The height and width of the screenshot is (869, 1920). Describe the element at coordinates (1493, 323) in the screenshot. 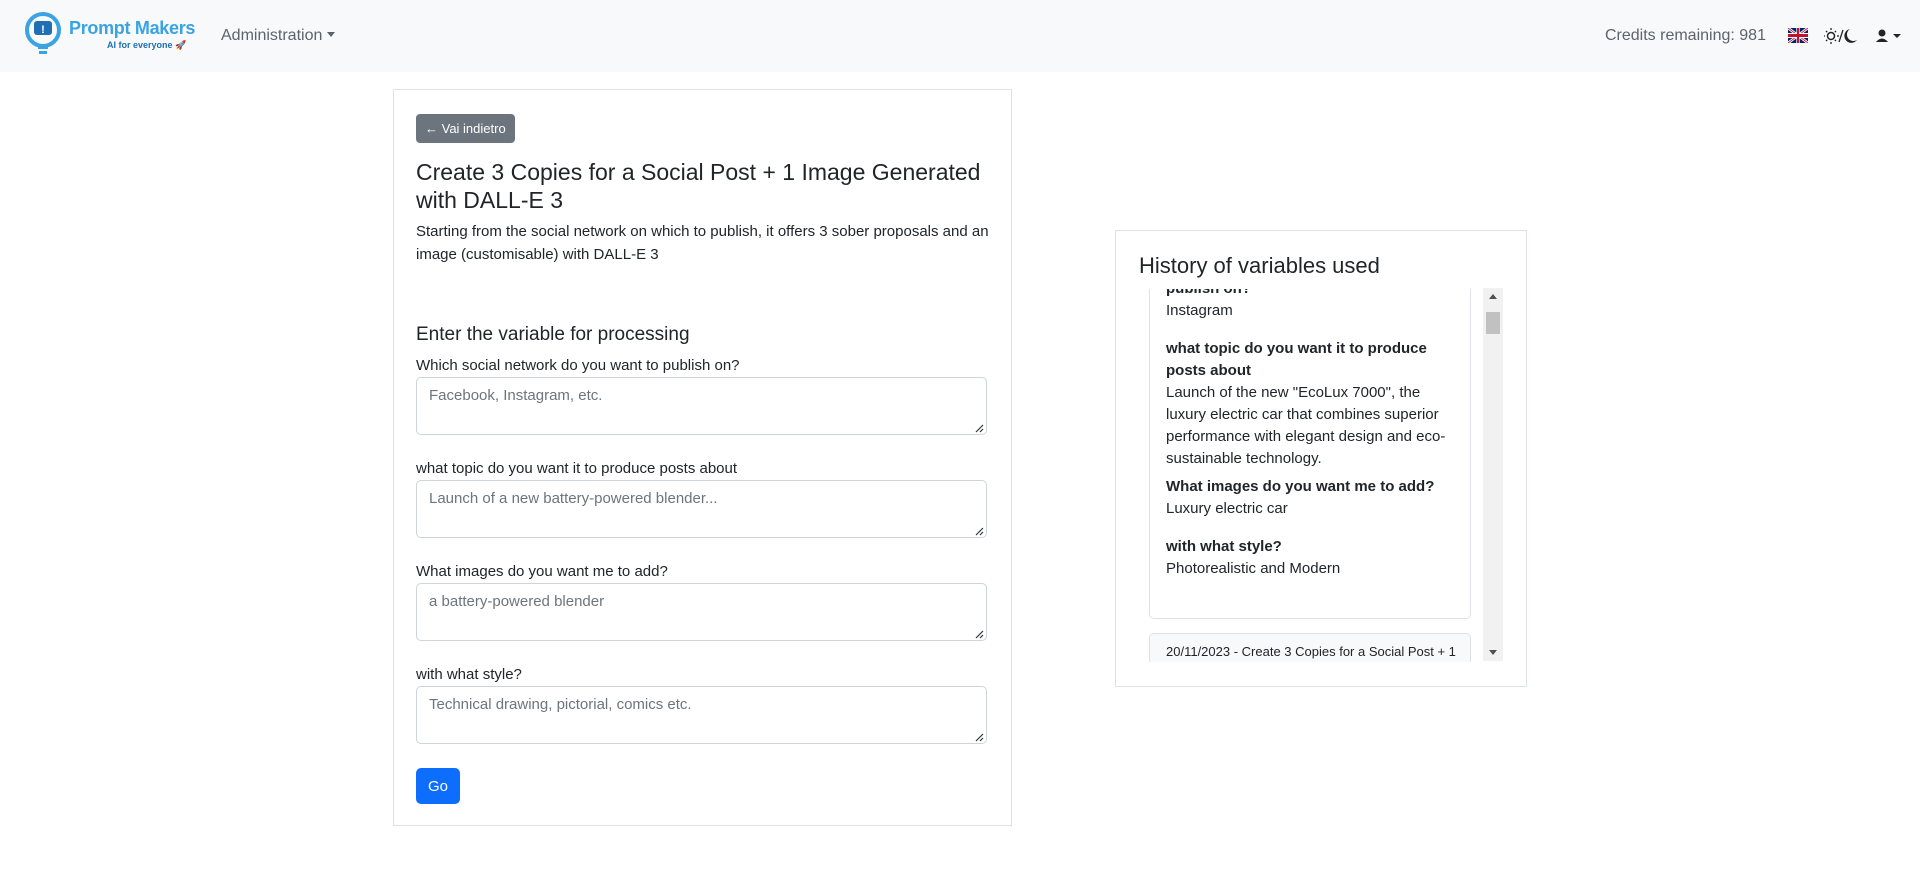

I see `scrollbar-thumb` at that location.